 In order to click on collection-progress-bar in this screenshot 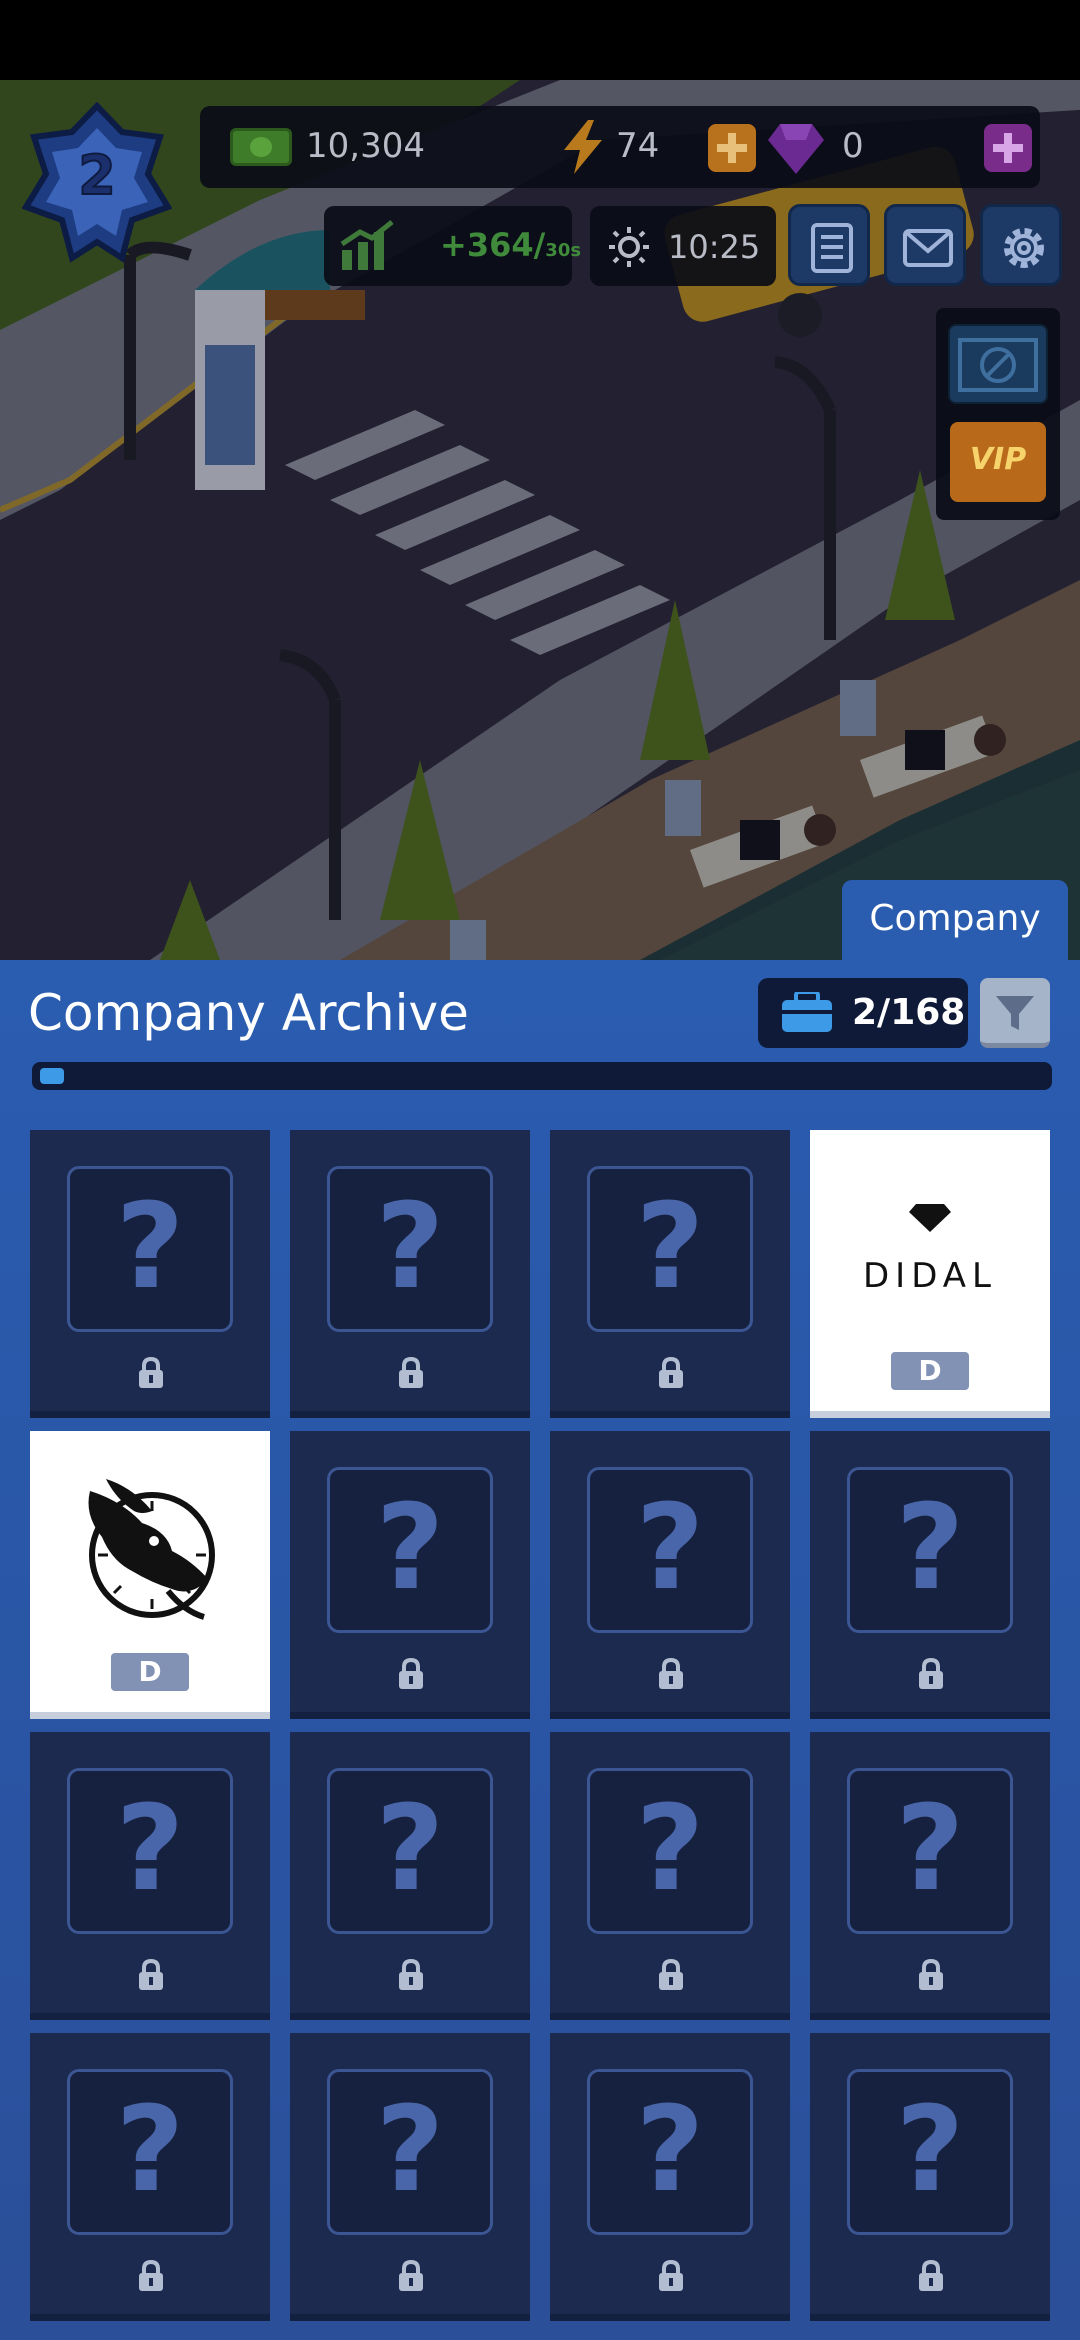, I will do `click(542, 1076)`.